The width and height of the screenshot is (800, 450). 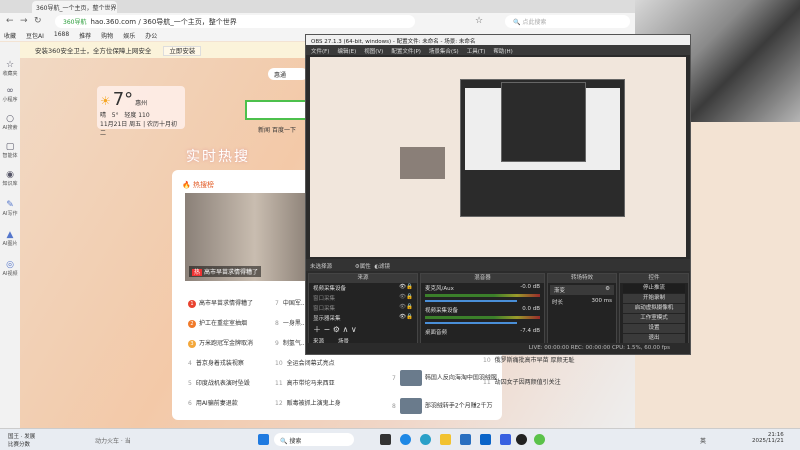 I want to click on virtual-camera-button: 启动虚拟摄像机, so click(x=654, y=308).